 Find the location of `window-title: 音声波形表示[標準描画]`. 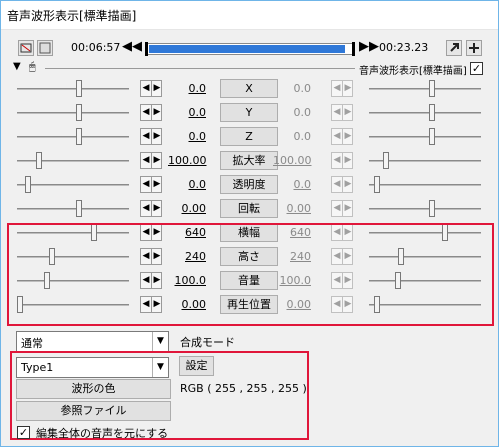

window-title: 音声波形表示[標準描画] is located at coordinates (72, 16).